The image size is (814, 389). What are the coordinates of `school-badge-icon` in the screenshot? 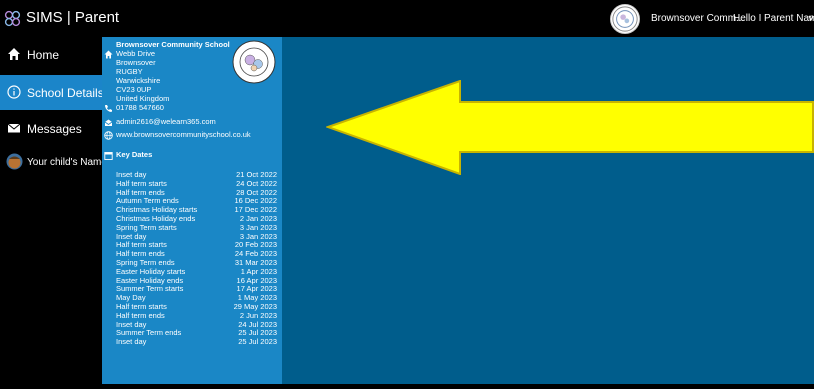 It's located at (625, 19).